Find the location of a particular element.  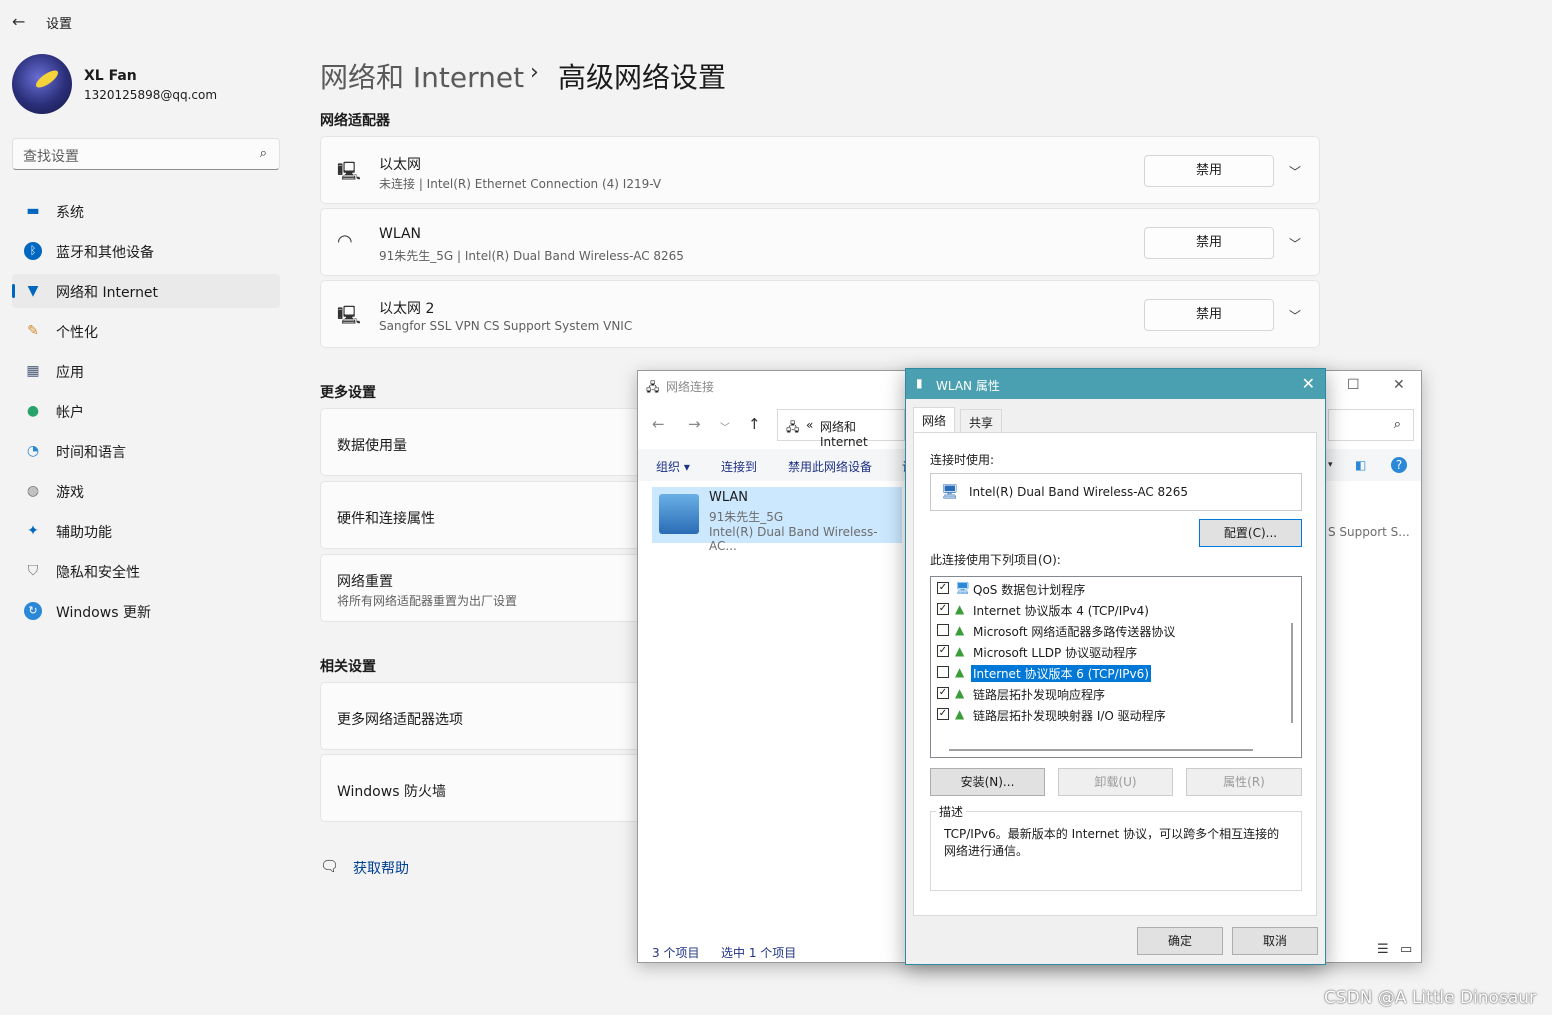

clock-globe-icon: ◔ is located at coordinates (33, 451).